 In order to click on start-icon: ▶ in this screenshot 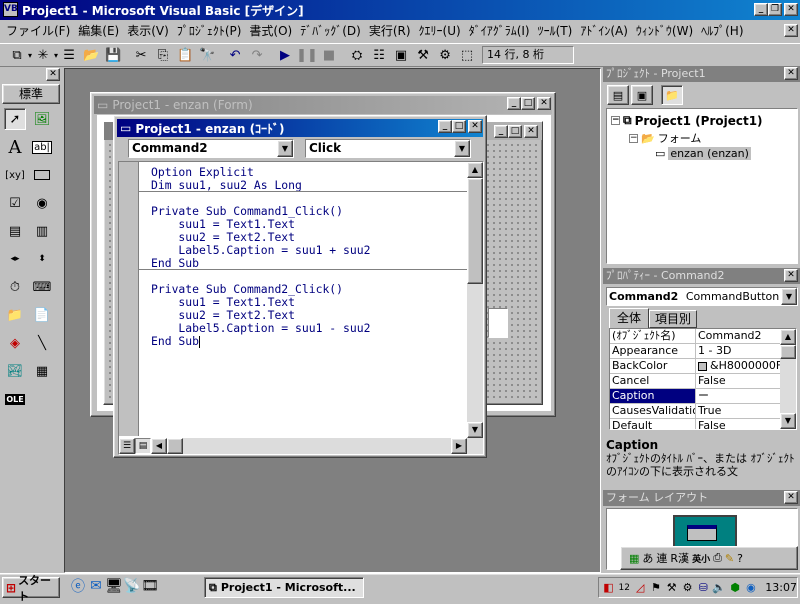, I will do `click(285, 55)`.